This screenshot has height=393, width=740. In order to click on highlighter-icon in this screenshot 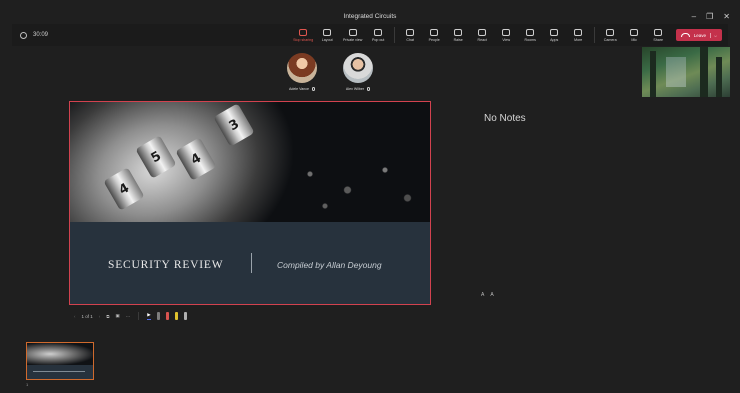, I will do `click(176, 316)`.